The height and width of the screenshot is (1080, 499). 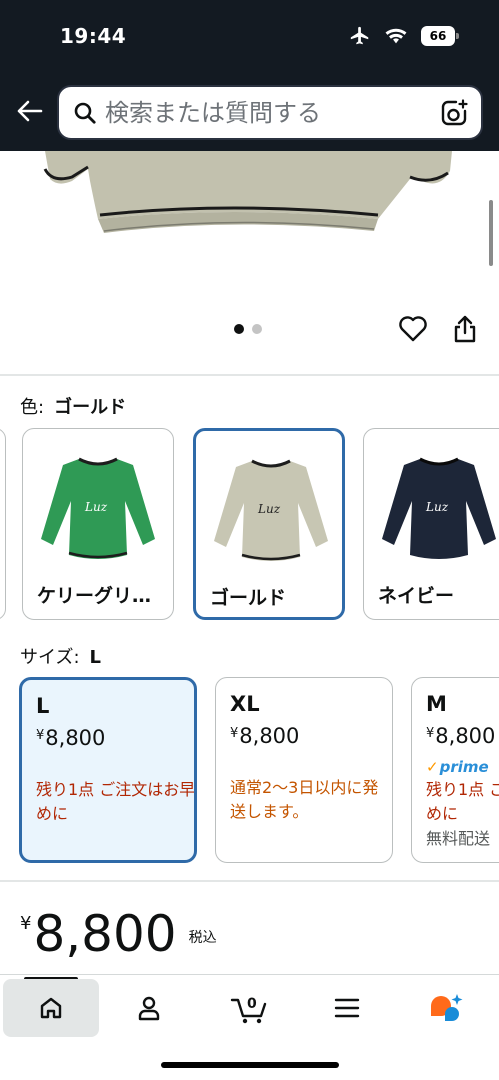 I want to click on size-option-name: XL, so click(x=245, y=704).